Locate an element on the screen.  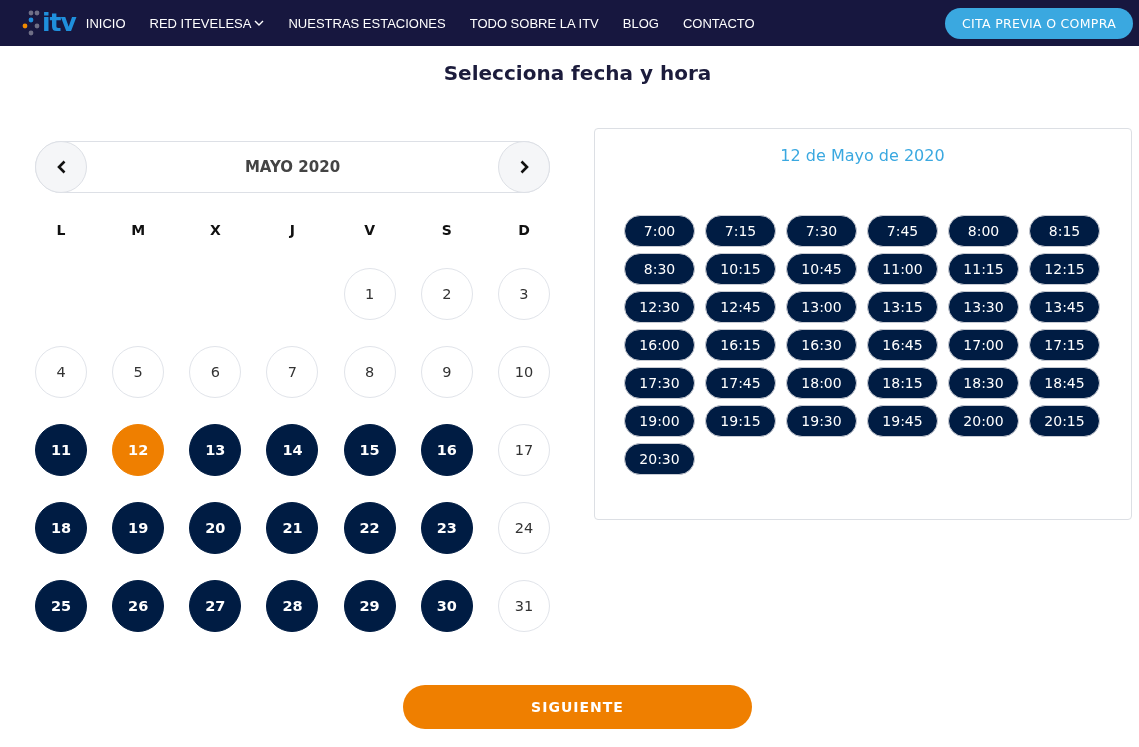
nav-link: INICIO is located at coordinates (105, 23).